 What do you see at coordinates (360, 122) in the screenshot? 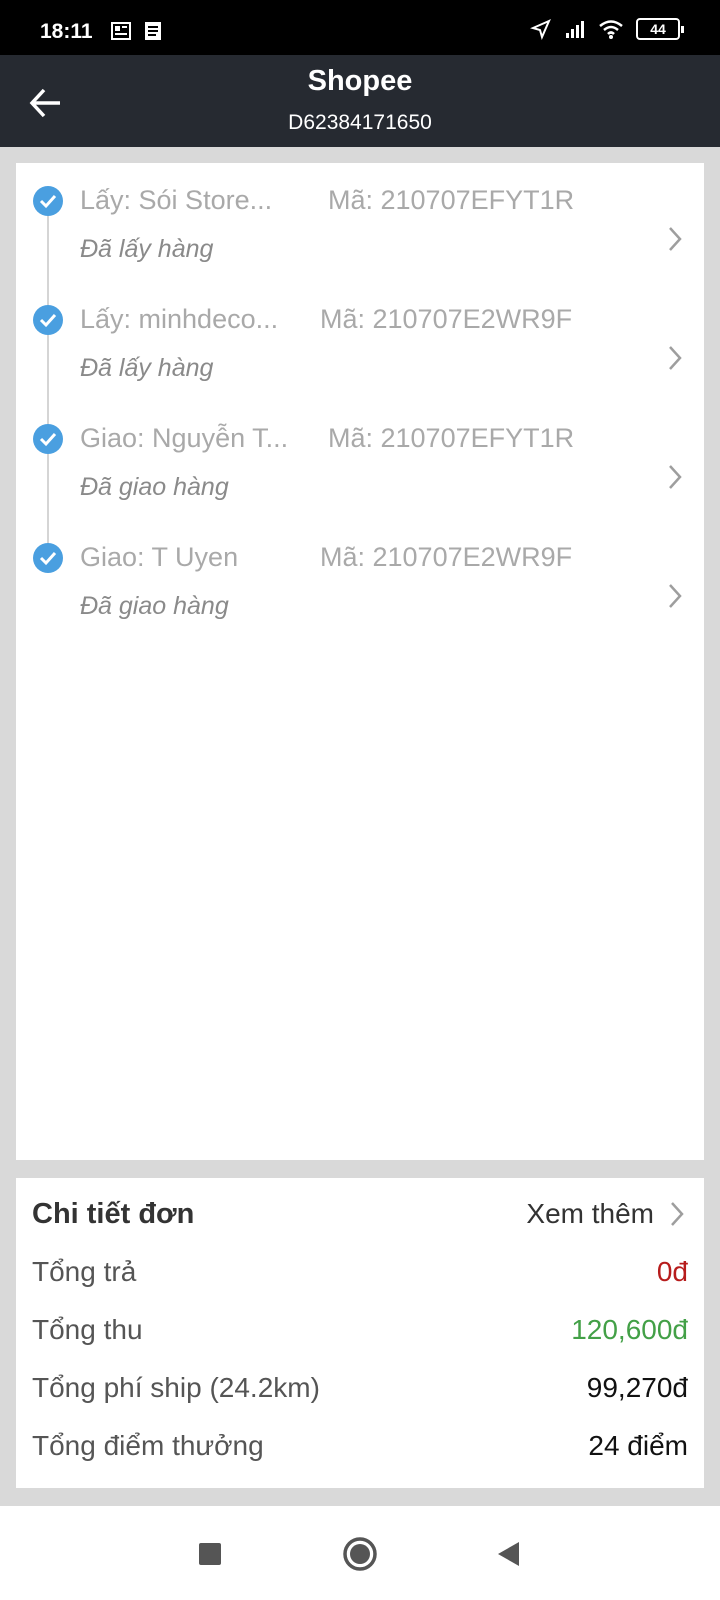
I see `order-id: D62384171650` at bounding box center [360, 122].